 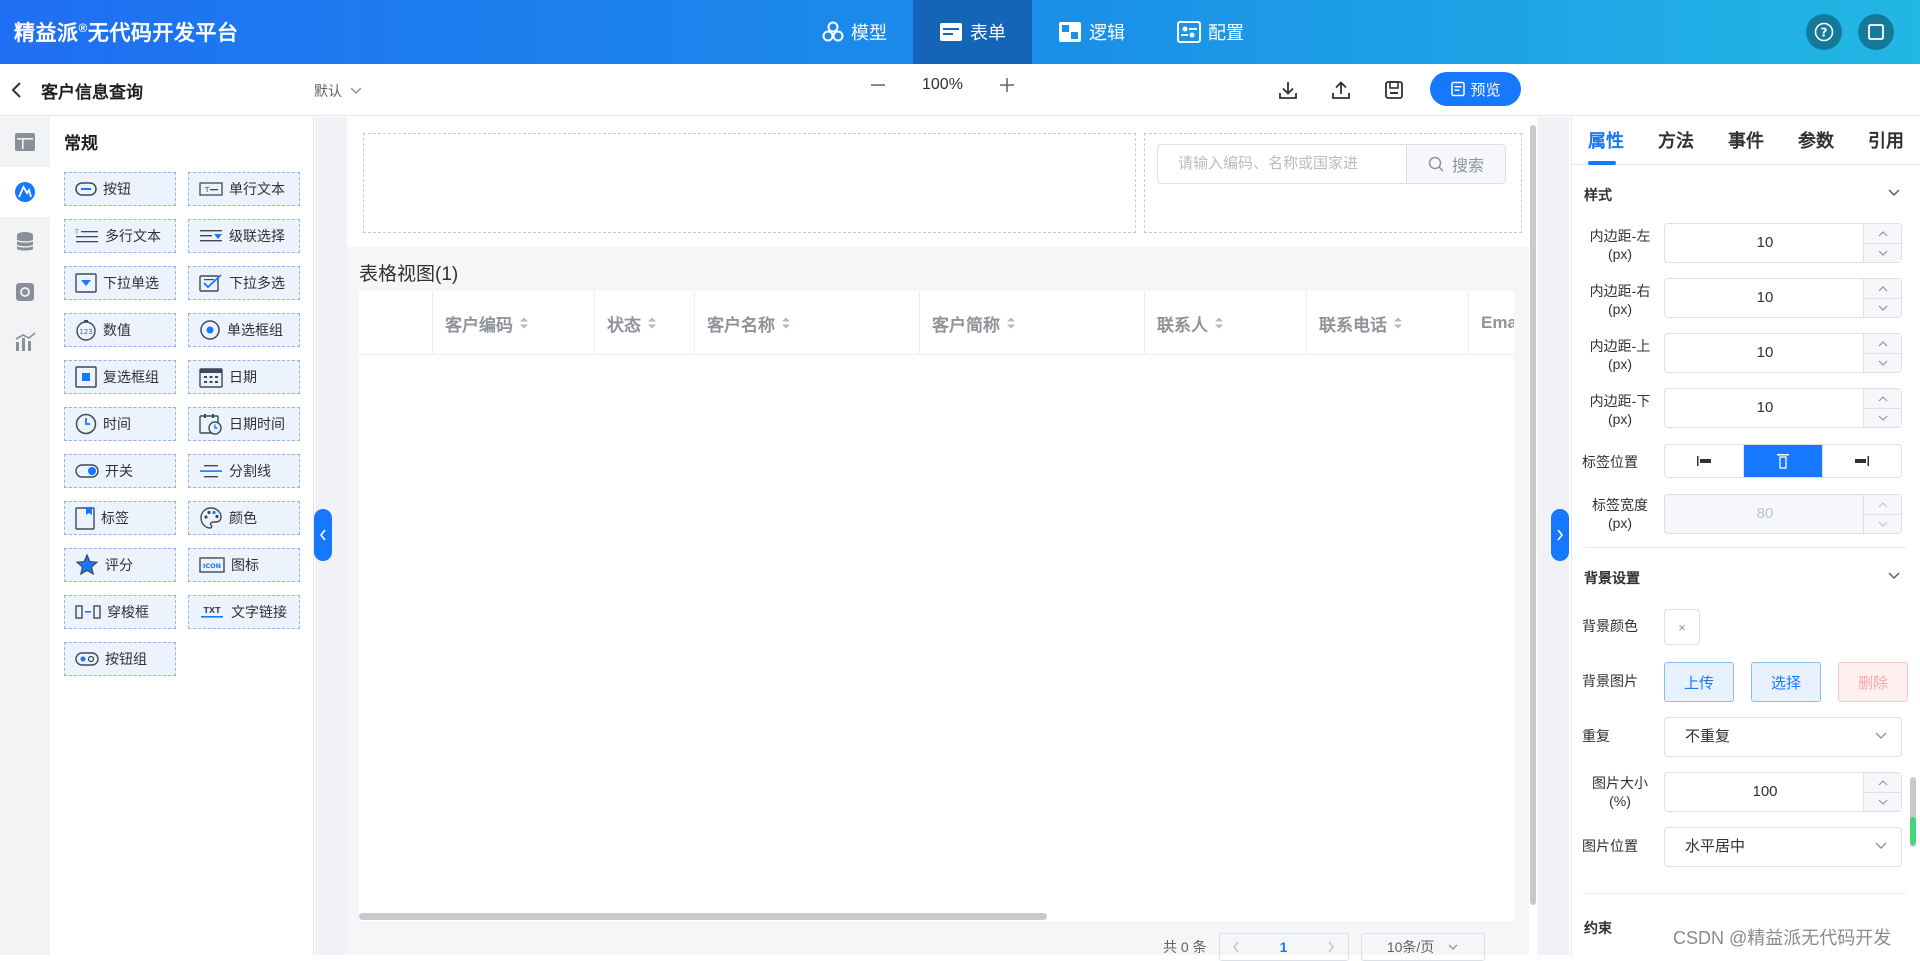 What do you see at coordinates (1862, 461) in the screenshot?
I see `label-right-button` at bounding box center [1862, 461].